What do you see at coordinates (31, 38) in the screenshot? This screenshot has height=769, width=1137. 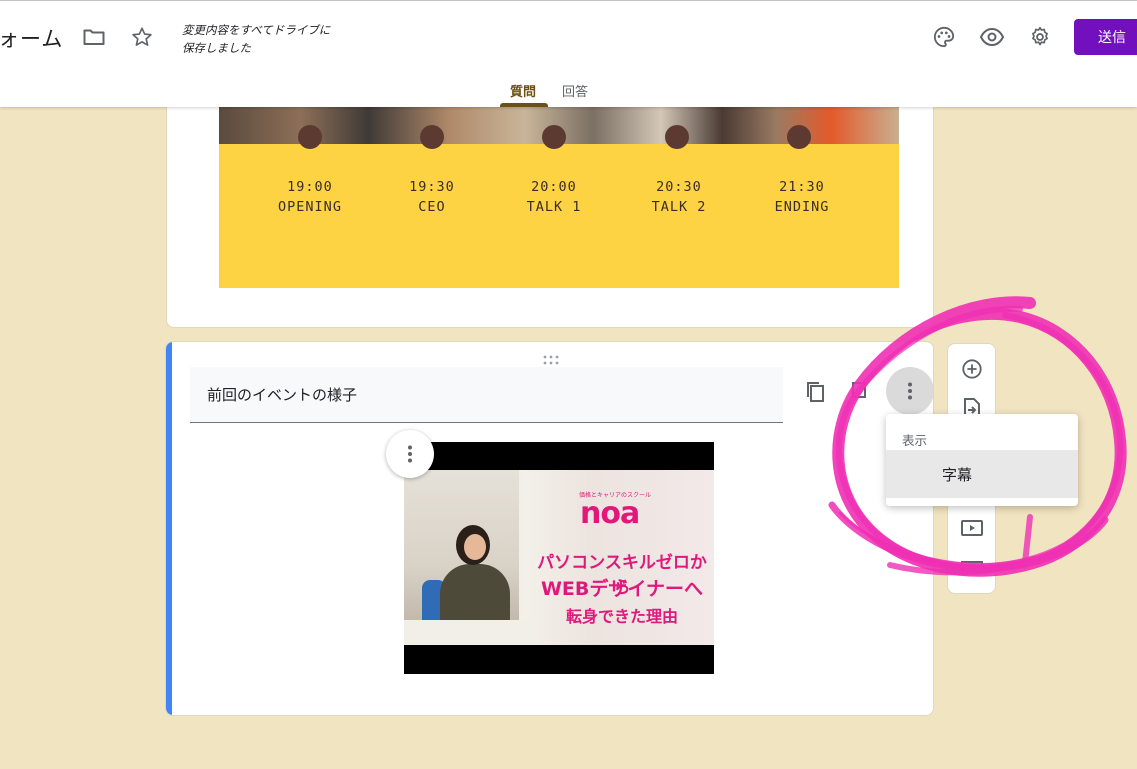 I see `form-title: ォーム` at bounding box center [31, 38].